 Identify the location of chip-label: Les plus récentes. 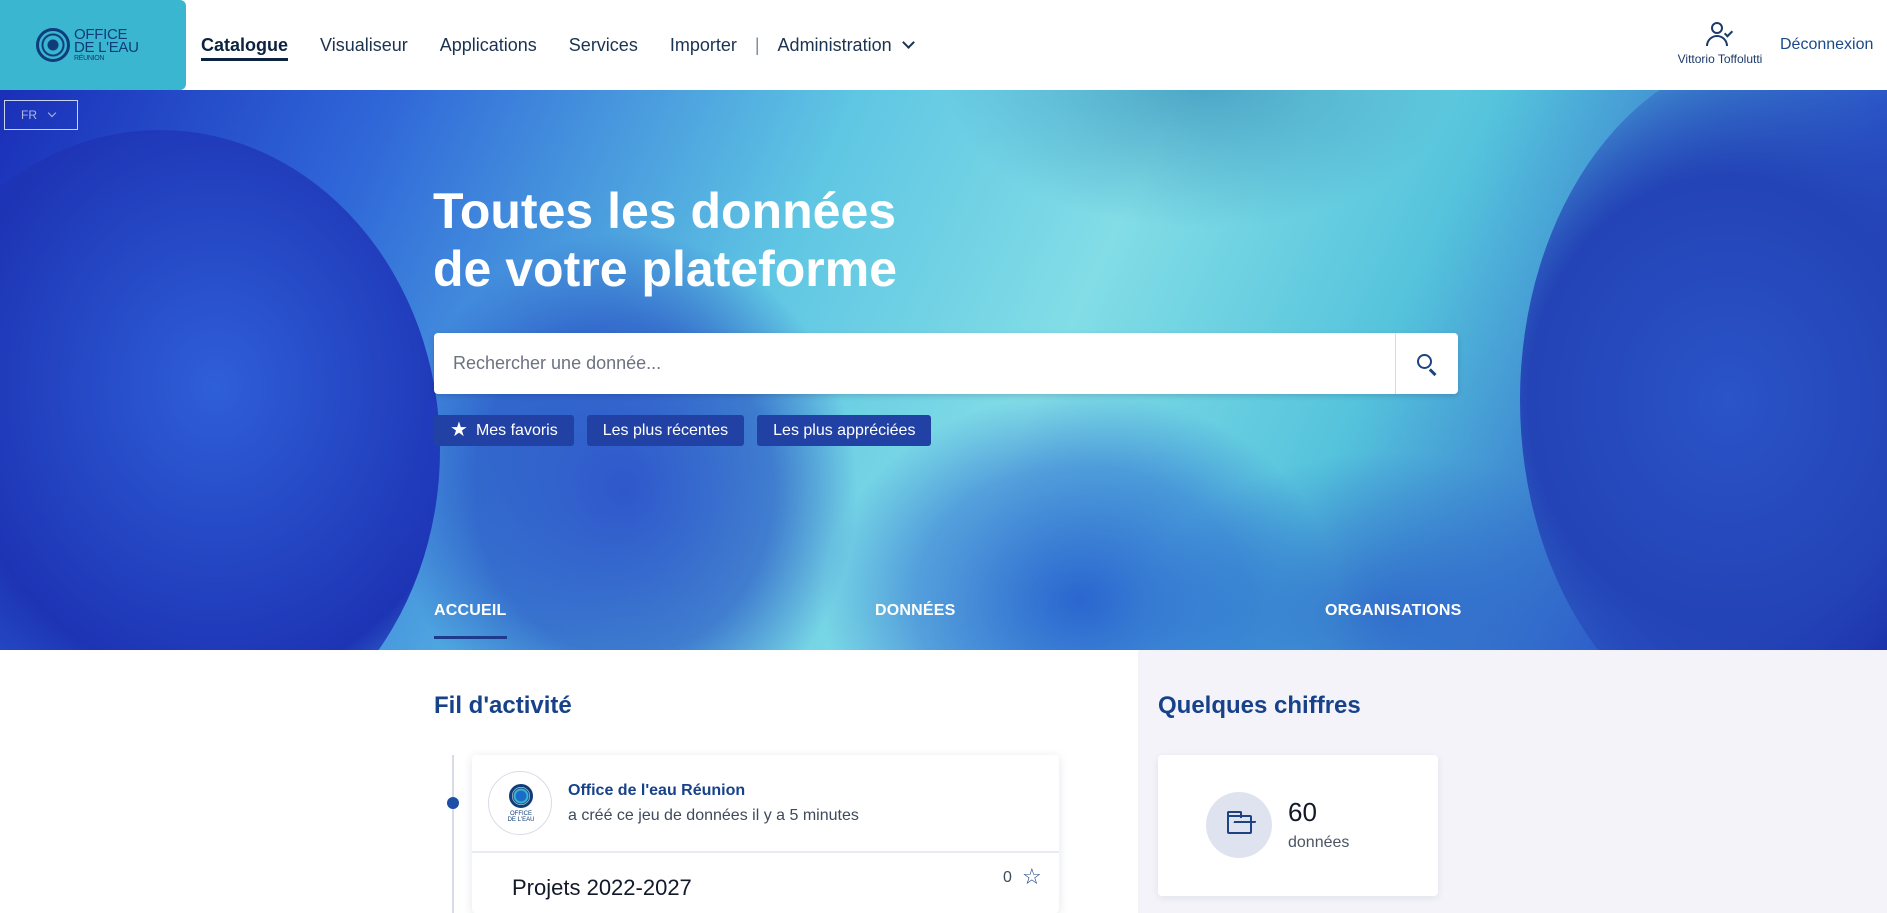
(665, 430).